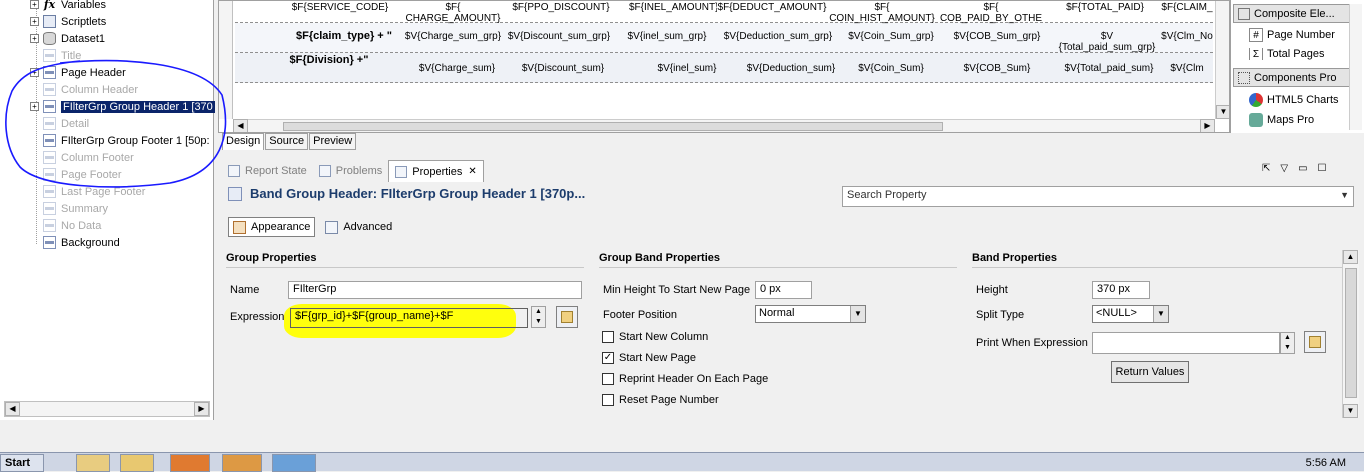  Describe the element at coordinates (1322, 168) in the screenshot. I see `maximize-icon: ☐` at that location.